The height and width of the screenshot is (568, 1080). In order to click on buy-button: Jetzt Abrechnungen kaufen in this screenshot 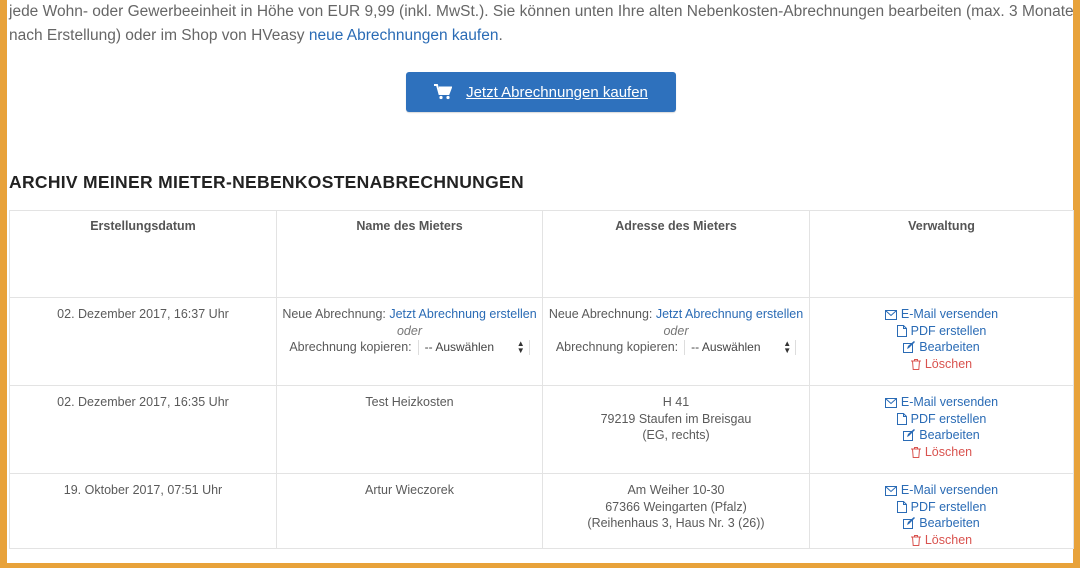, I will do `click(541, 92)`.